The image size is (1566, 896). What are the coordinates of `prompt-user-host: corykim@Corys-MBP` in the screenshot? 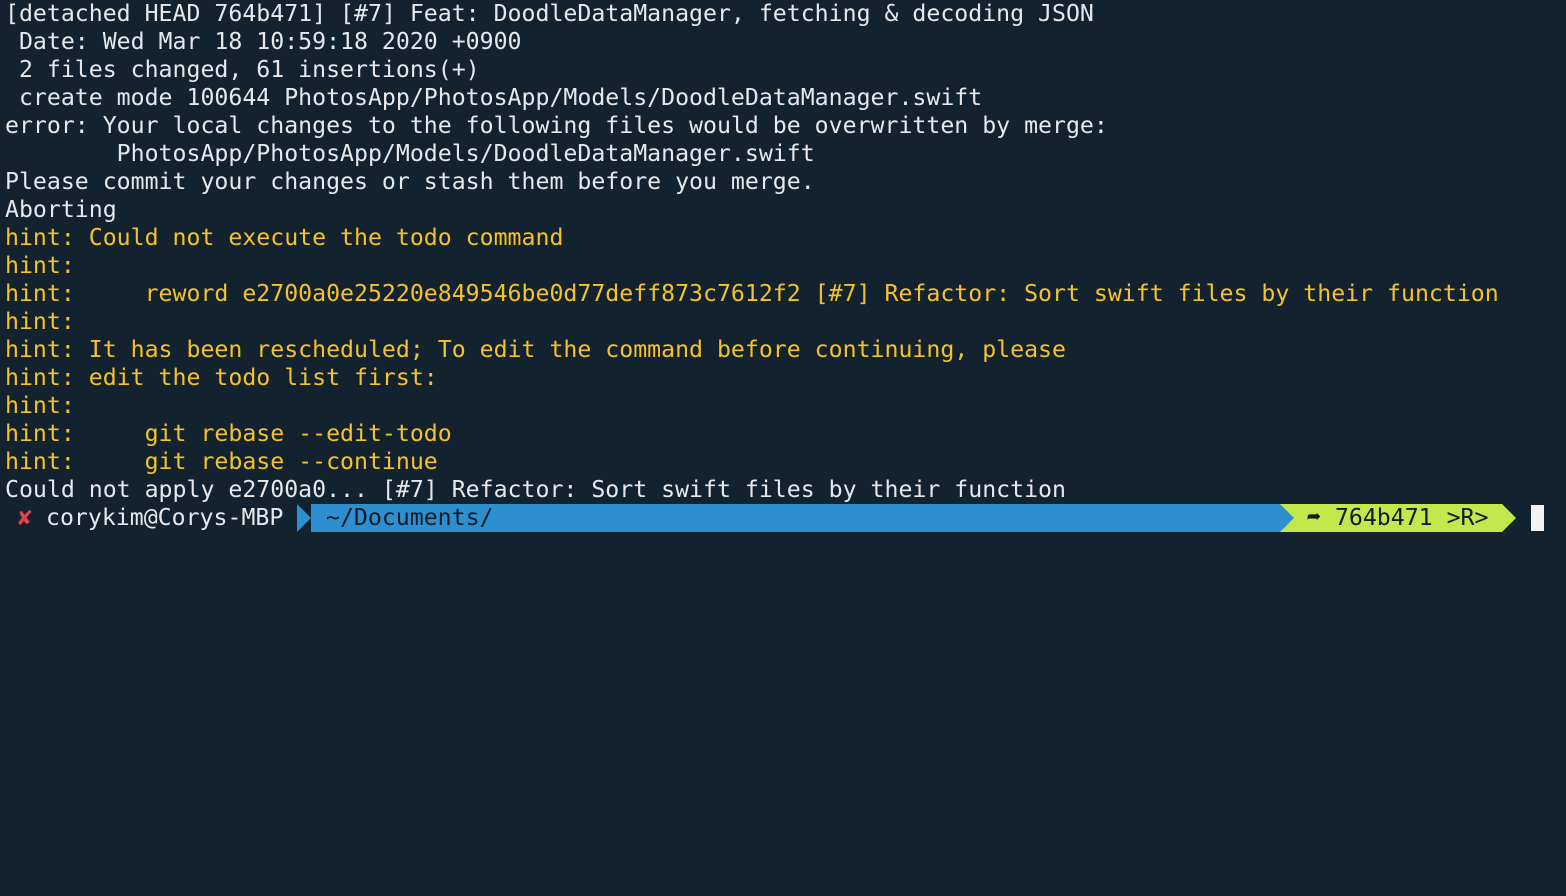 It's located at (165, 517).